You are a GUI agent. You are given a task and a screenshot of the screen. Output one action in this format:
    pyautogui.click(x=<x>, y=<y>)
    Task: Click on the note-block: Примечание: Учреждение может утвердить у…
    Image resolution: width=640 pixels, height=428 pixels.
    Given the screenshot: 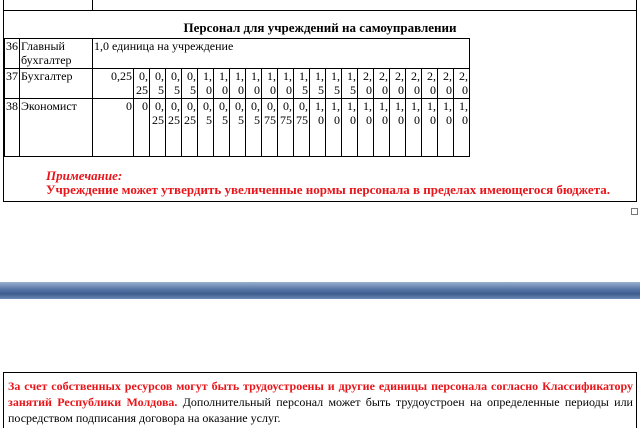 What is the action you would take?
    pyautogui.click(x=342, y=183)
    